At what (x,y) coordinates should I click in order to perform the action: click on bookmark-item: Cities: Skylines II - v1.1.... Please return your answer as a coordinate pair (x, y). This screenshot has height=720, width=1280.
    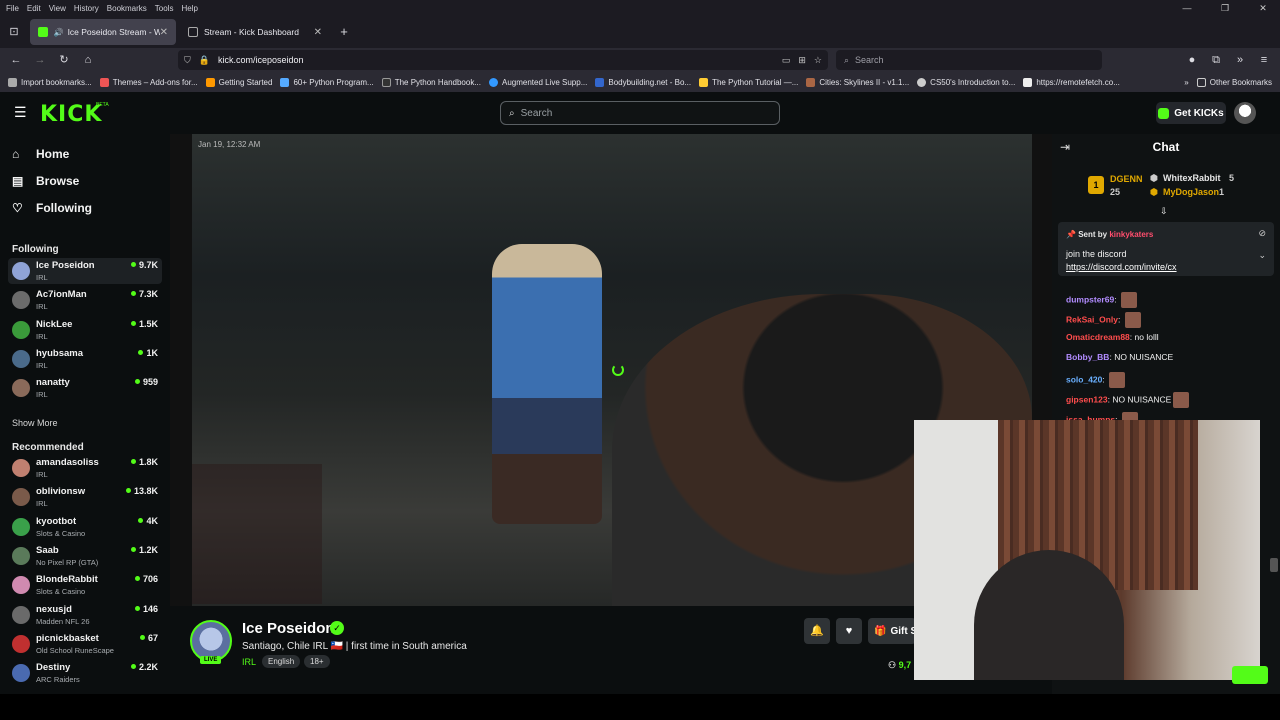
    Looking at the image, I should click on (857, 82).